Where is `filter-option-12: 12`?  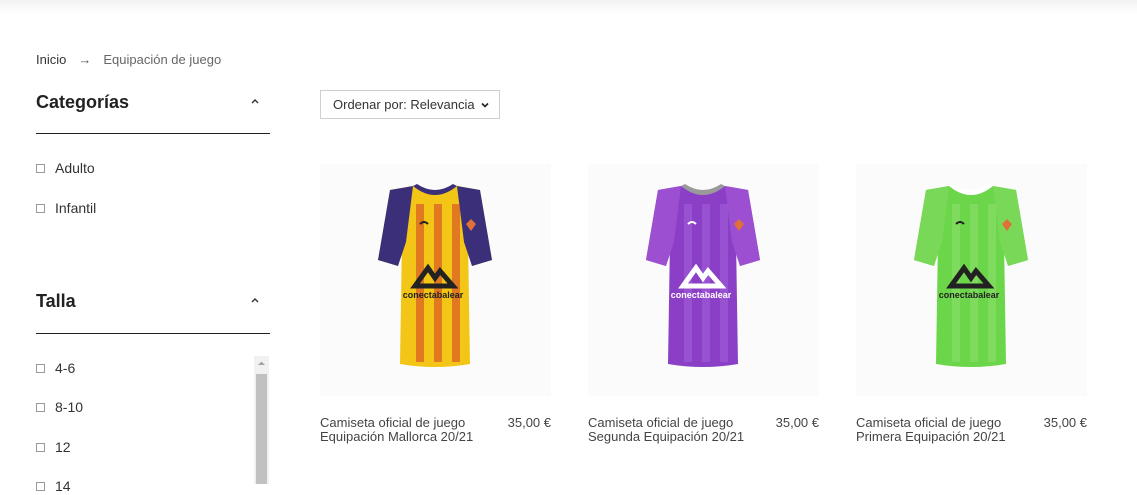
filter-option-12: 12 is located at coordinates (53, 447).